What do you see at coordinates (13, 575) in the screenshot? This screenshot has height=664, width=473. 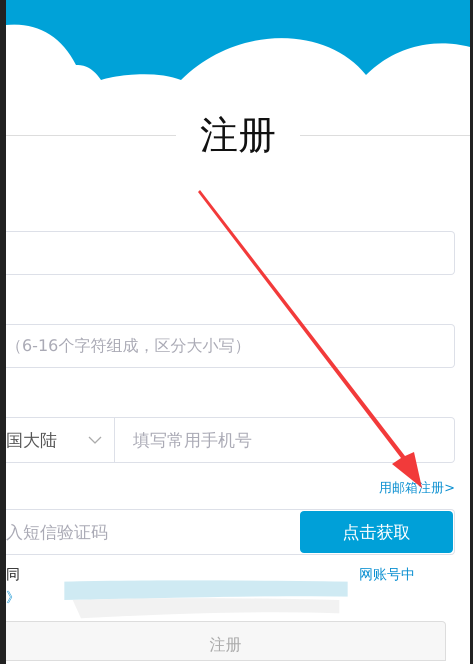 I see `agreement-text: 同` at bounding box center [13, 575].